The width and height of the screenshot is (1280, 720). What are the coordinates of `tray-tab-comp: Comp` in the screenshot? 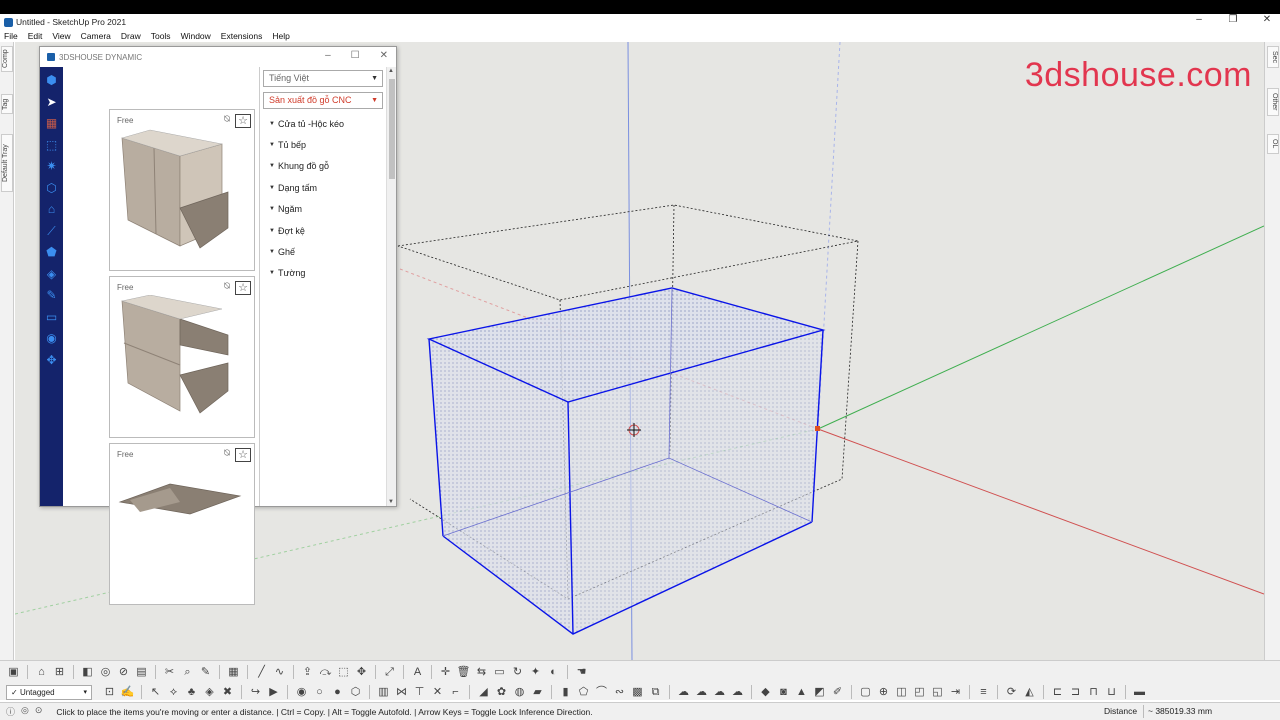 It's located at (7, 59).